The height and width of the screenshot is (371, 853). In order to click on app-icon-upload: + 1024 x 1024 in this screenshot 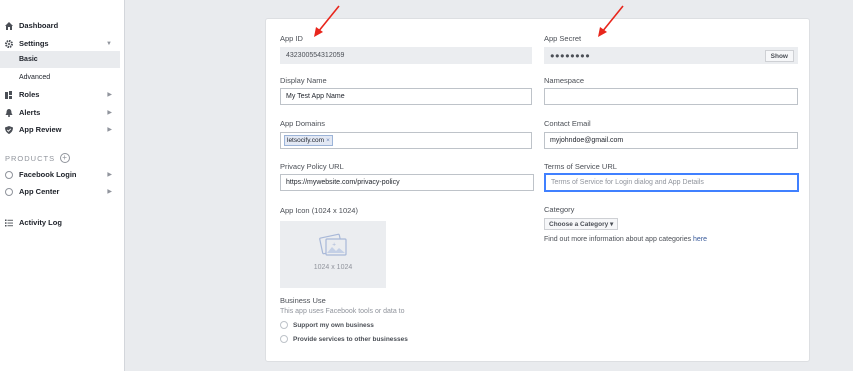, I will do `click(333, 254)`.